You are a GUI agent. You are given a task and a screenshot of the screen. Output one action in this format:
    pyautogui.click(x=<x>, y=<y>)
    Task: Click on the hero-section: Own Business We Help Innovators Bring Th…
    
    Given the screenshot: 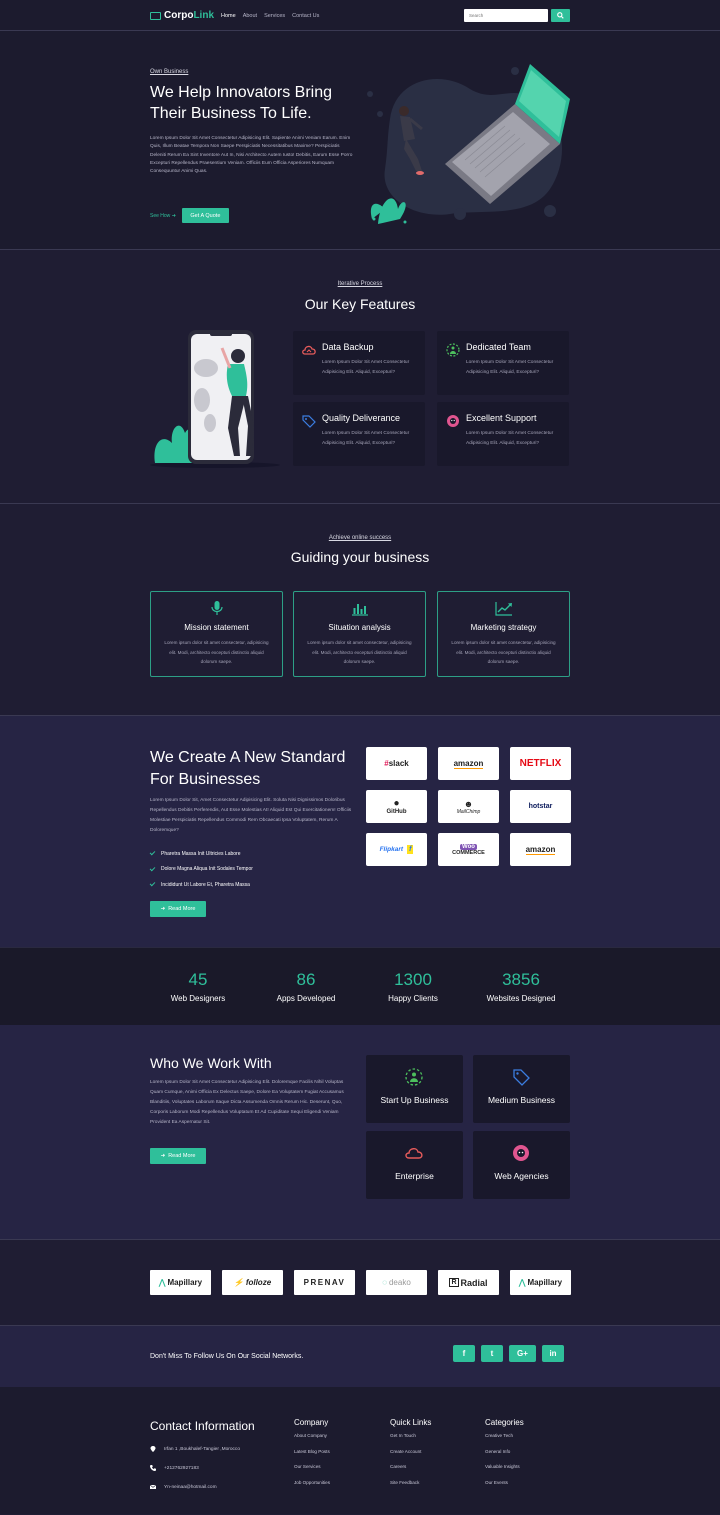 What is the action you would take?
    pyautogui.click(x=360, y=140)
    